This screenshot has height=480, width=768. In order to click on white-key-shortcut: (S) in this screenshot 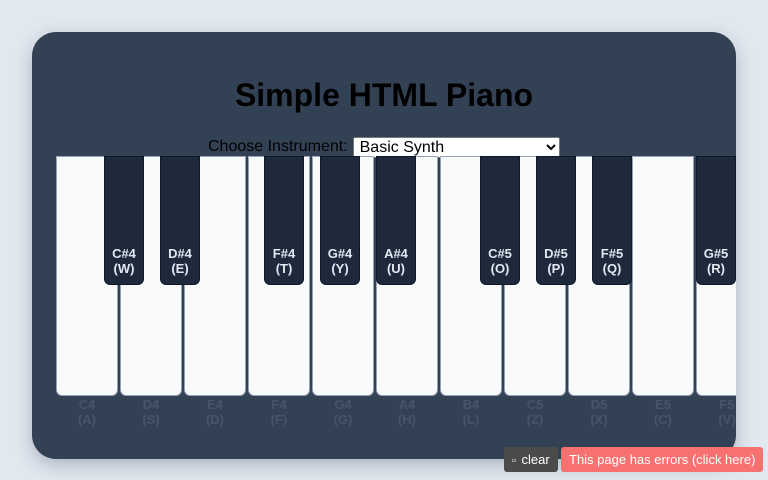, I will do `click(151, 419)`.